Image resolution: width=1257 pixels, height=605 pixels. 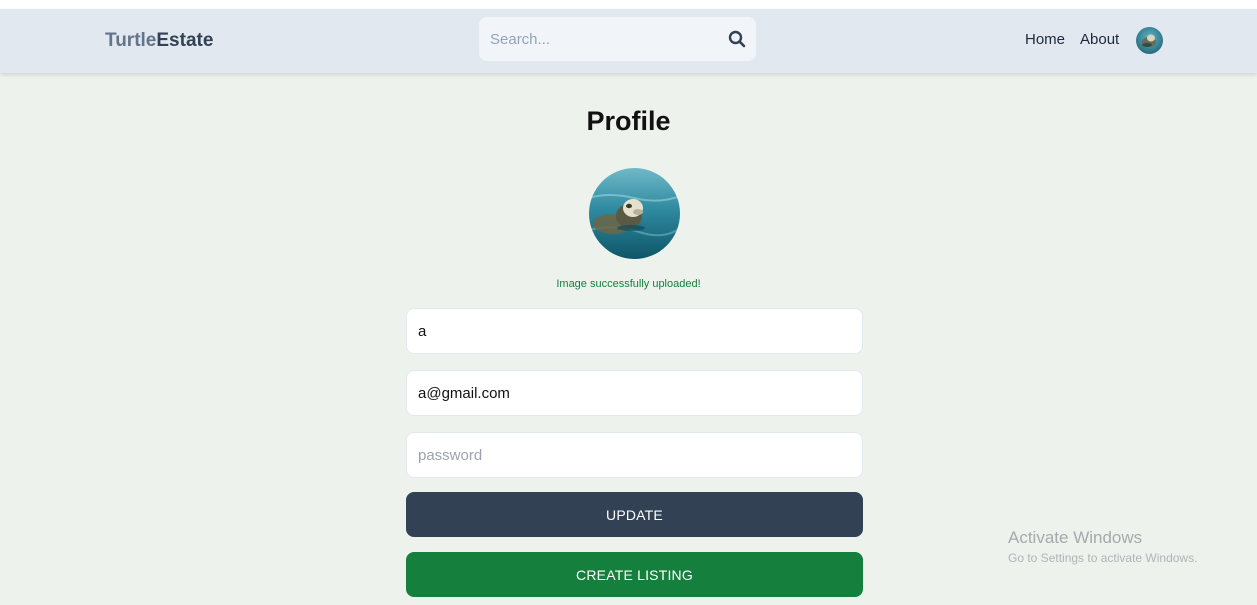 What do you see at coordinates (185, 40) in the screenshot?
I see `brand-name-part2: Estate` at bounding box center [185, 40].